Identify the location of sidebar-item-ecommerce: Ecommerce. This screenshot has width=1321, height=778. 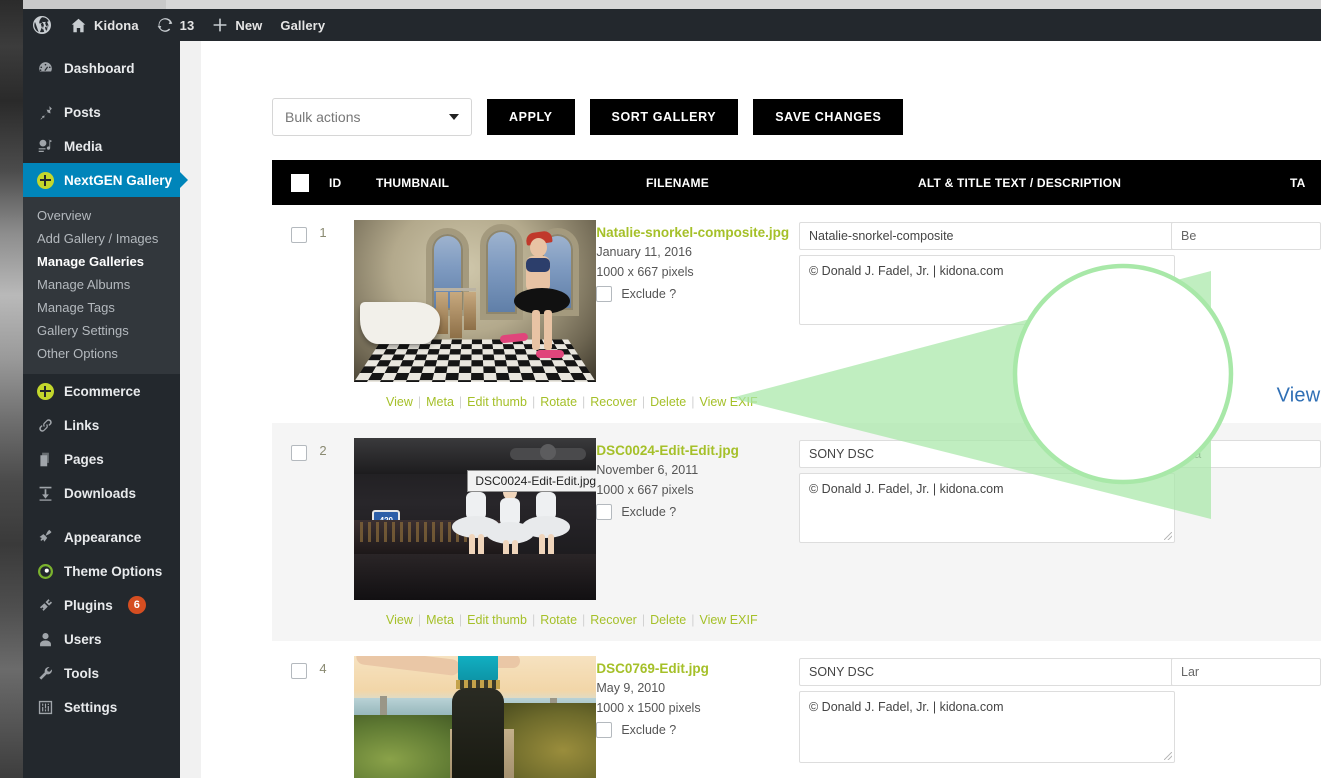
(101, 391).